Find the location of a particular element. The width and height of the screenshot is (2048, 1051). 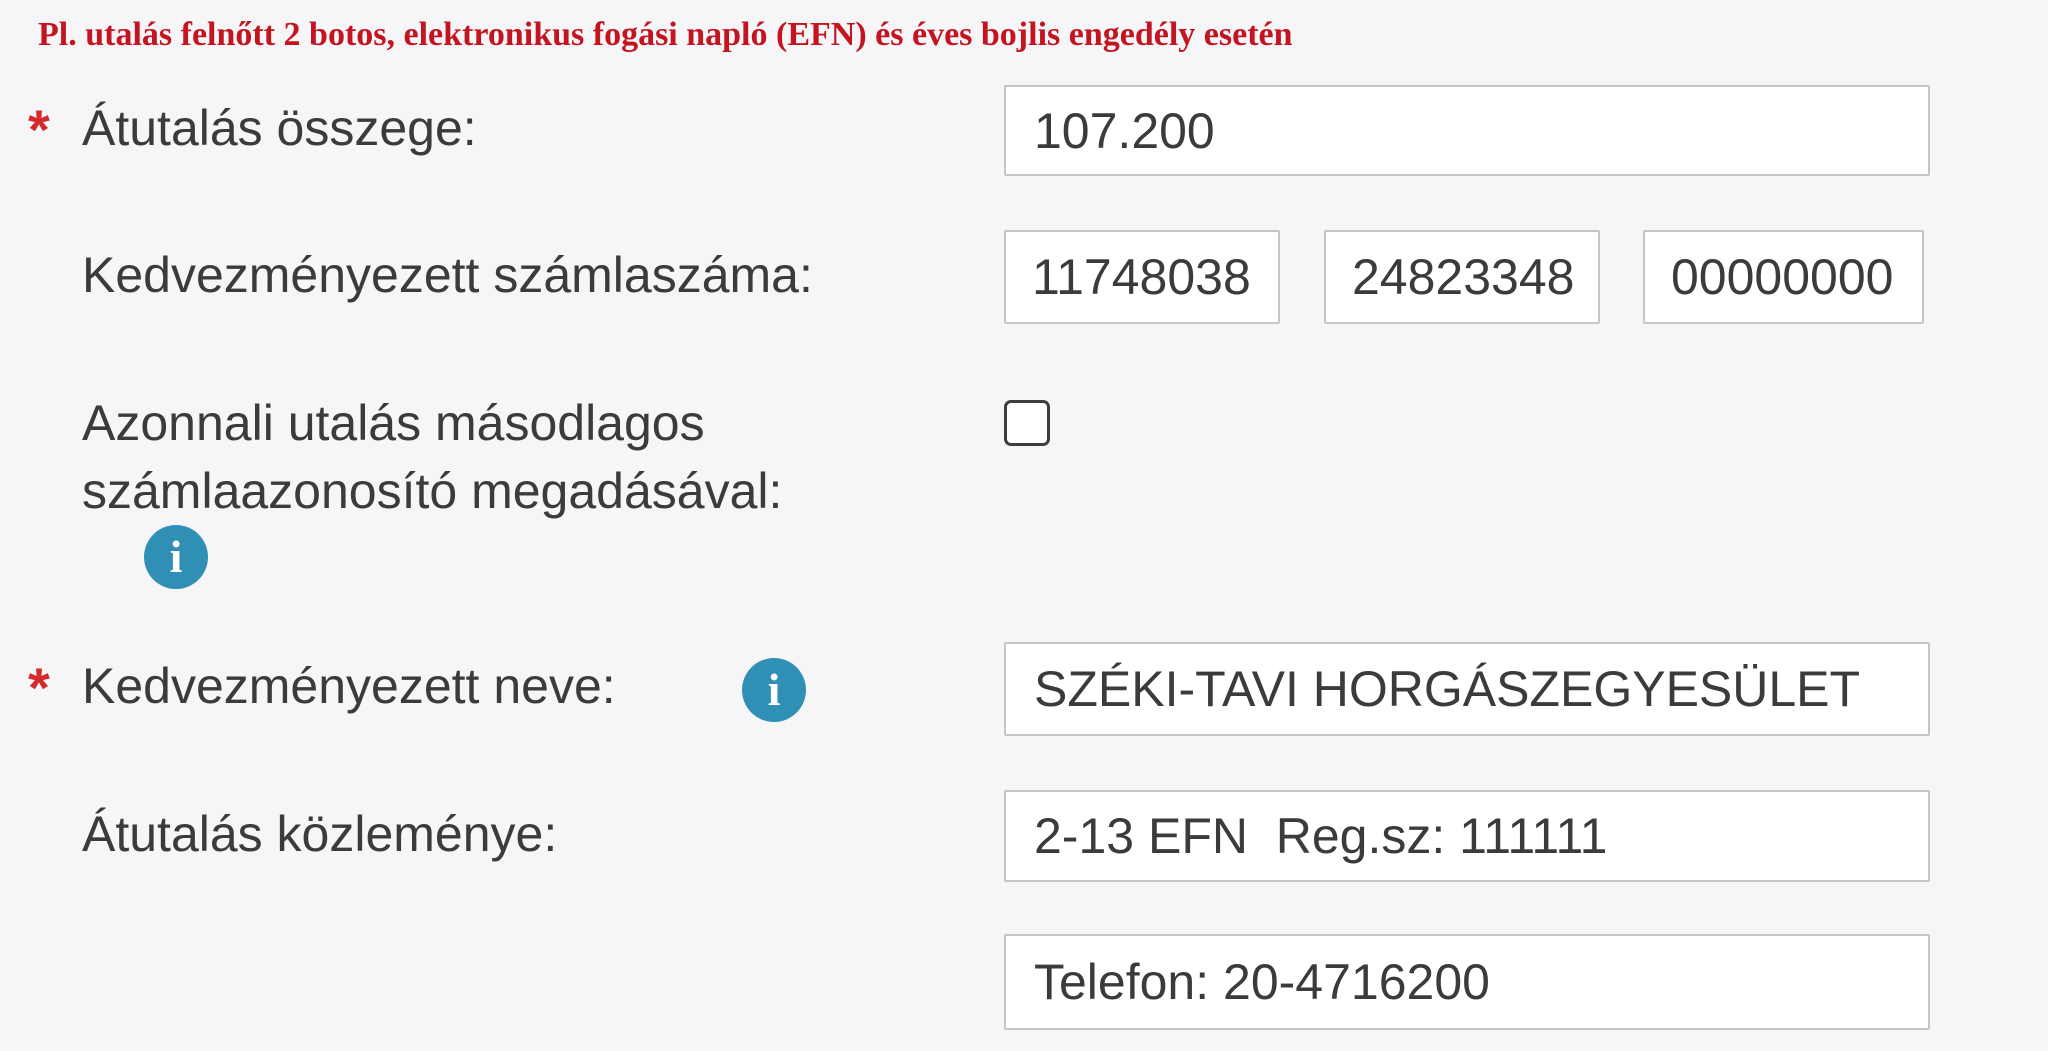

remittance-label: Átutalás közleménye: is located at coordinates (320, 834).